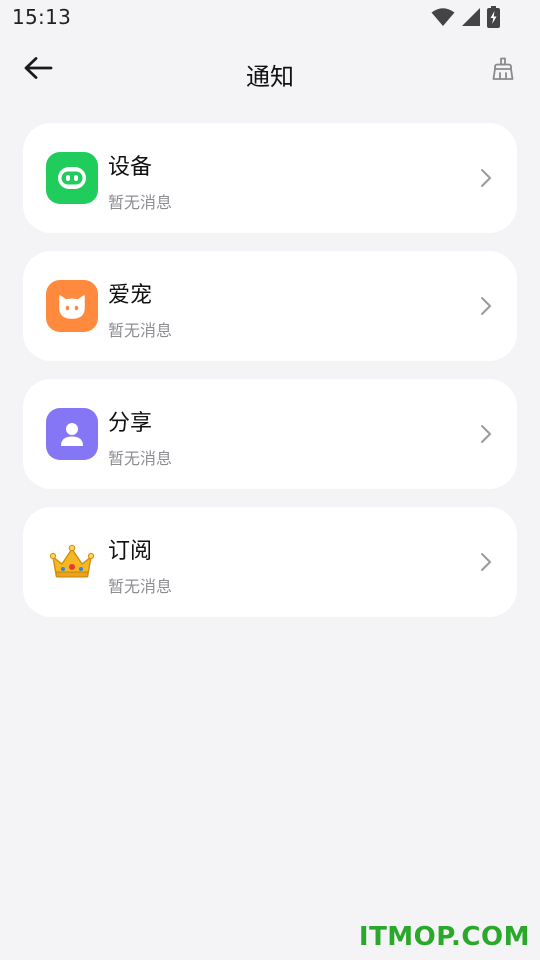  What do you see at coordinates (130, 423) in the screenshot?
I see `card-title: 分享` at bounding box center [130, 423].